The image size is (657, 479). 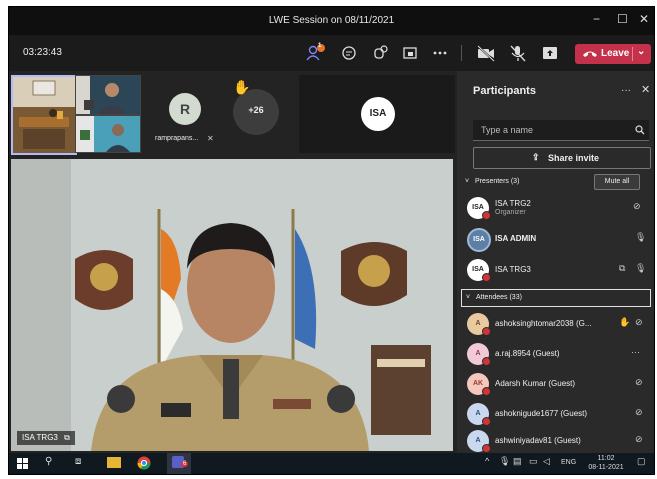 I want to click on overflow-participants: ✋ +26, so click(x=256, y=107).